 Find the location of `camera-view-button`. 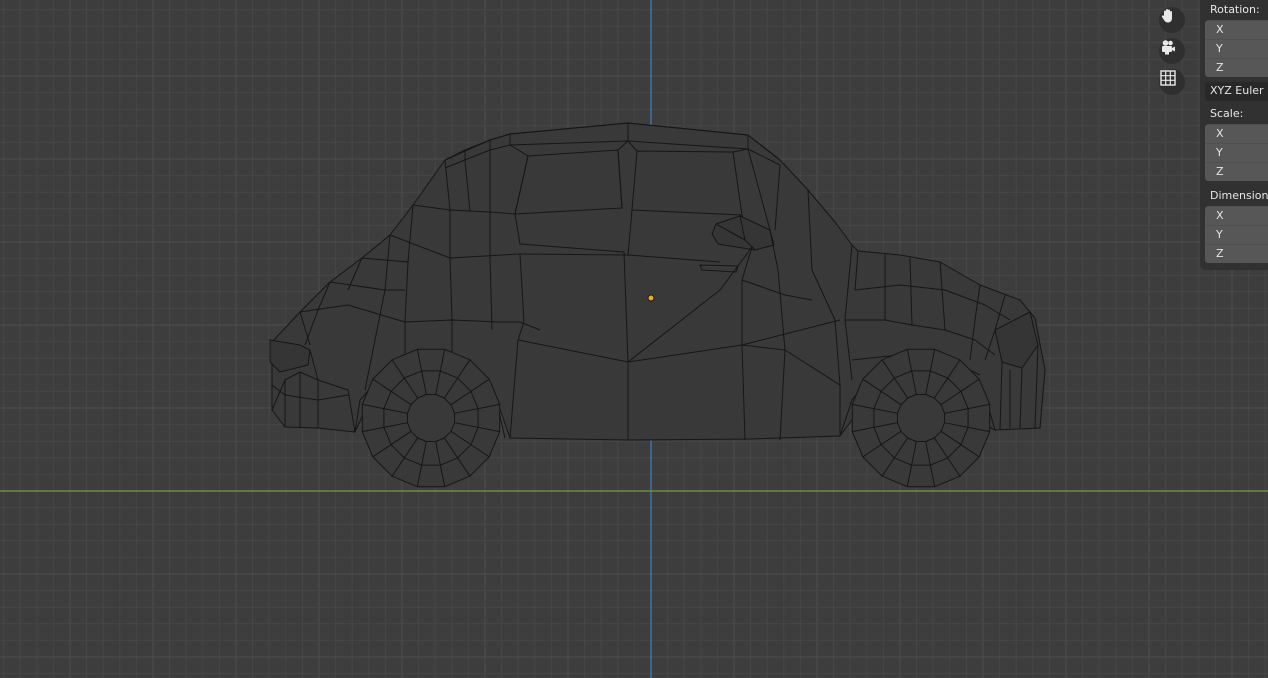

camera-view-button is located at coordinates (1172, 51).